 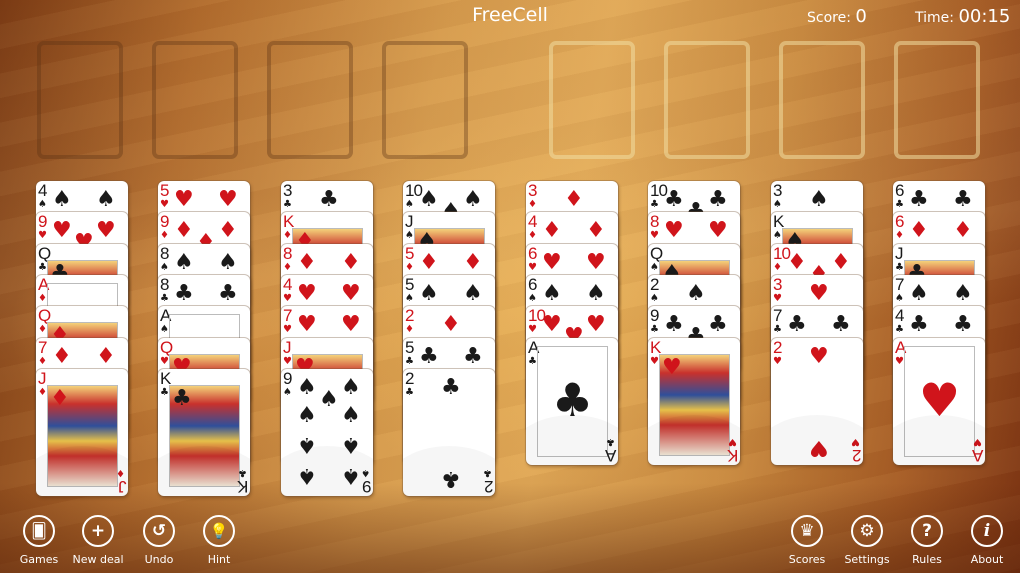 I want to click on playing-card: K ♥ ♥ K ♥, so click(x=694, y=401).